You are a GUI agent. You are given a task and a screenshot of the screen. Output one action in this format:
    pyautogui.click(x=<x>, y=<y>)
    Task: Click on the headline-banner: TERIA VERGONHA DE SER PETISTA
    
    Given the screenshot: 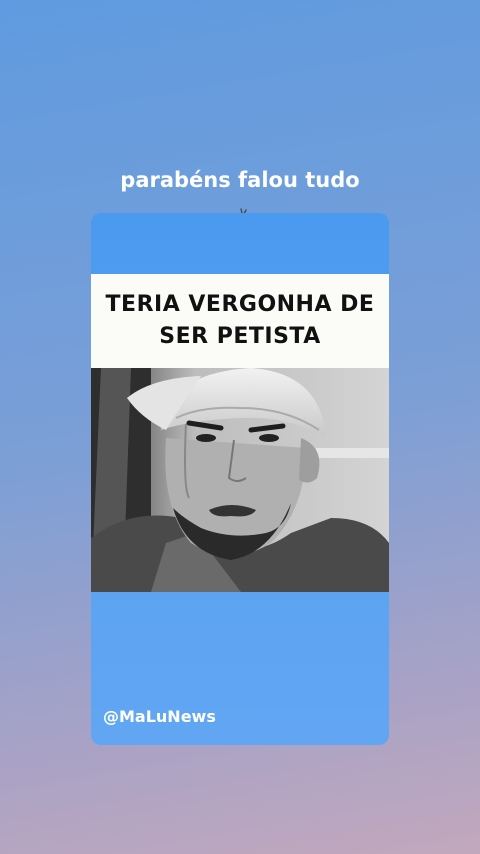 What is the action you would take?
    pyautogui.click(x=240, y=321)
    